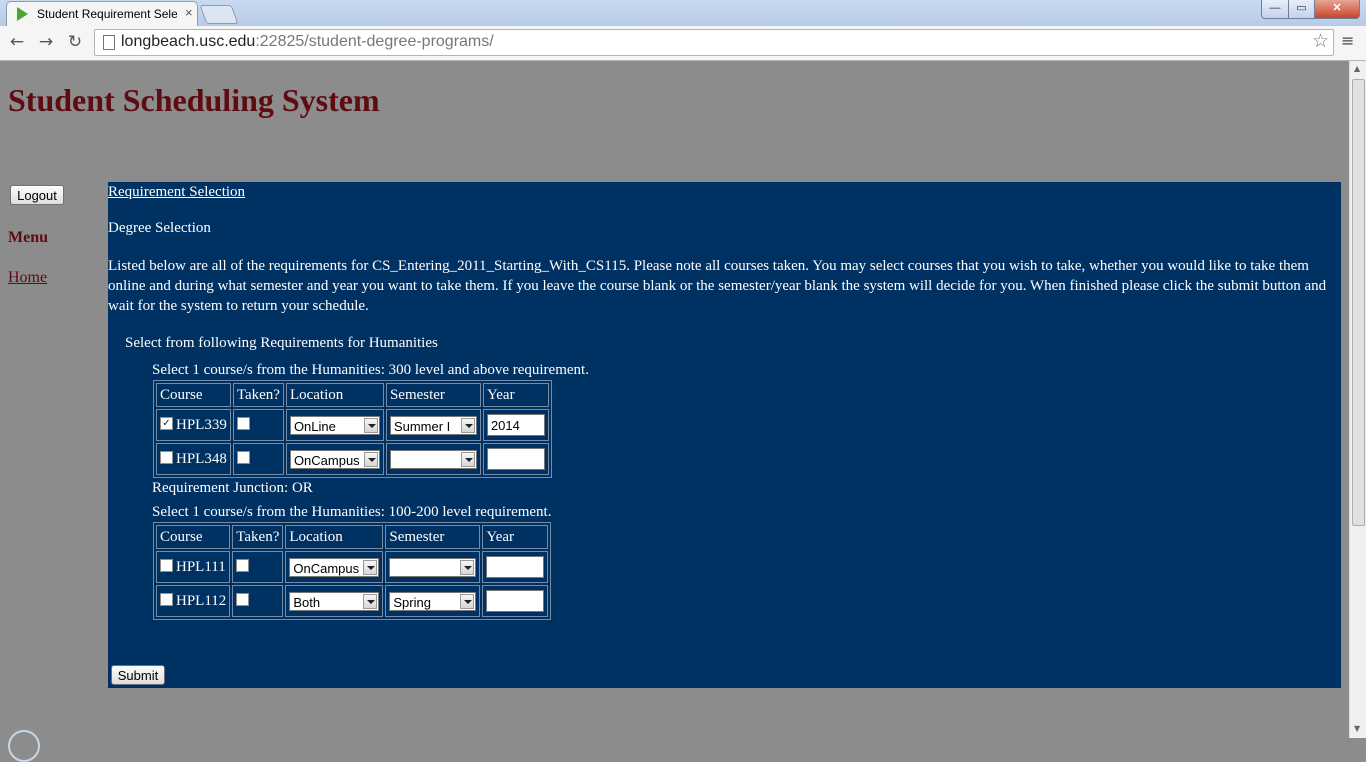  I want to click on requirement-selection-link: Requirement Selection, so click(176, 192).